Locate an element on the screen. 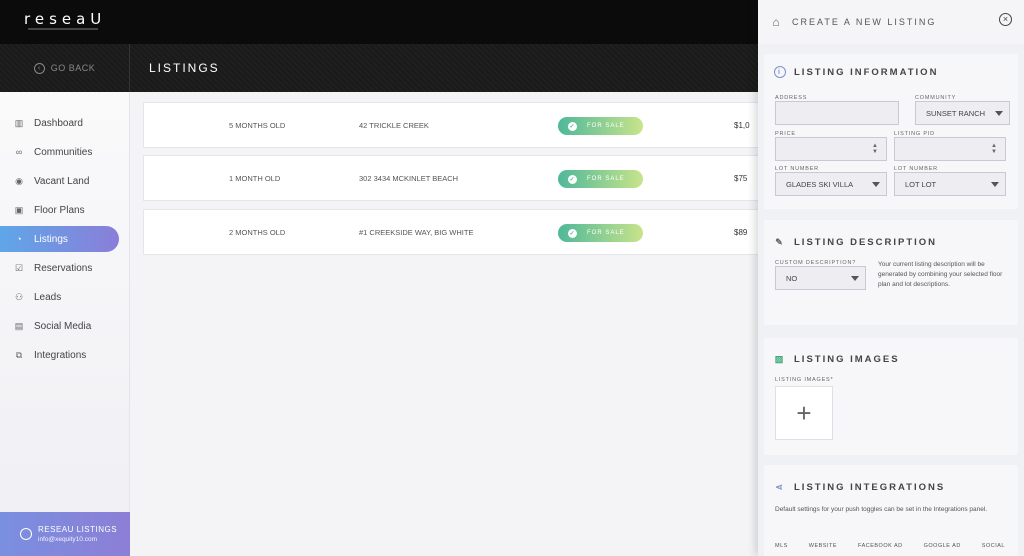  card-title: i LISTING INFORMATION is located at coordinates (856, 72).